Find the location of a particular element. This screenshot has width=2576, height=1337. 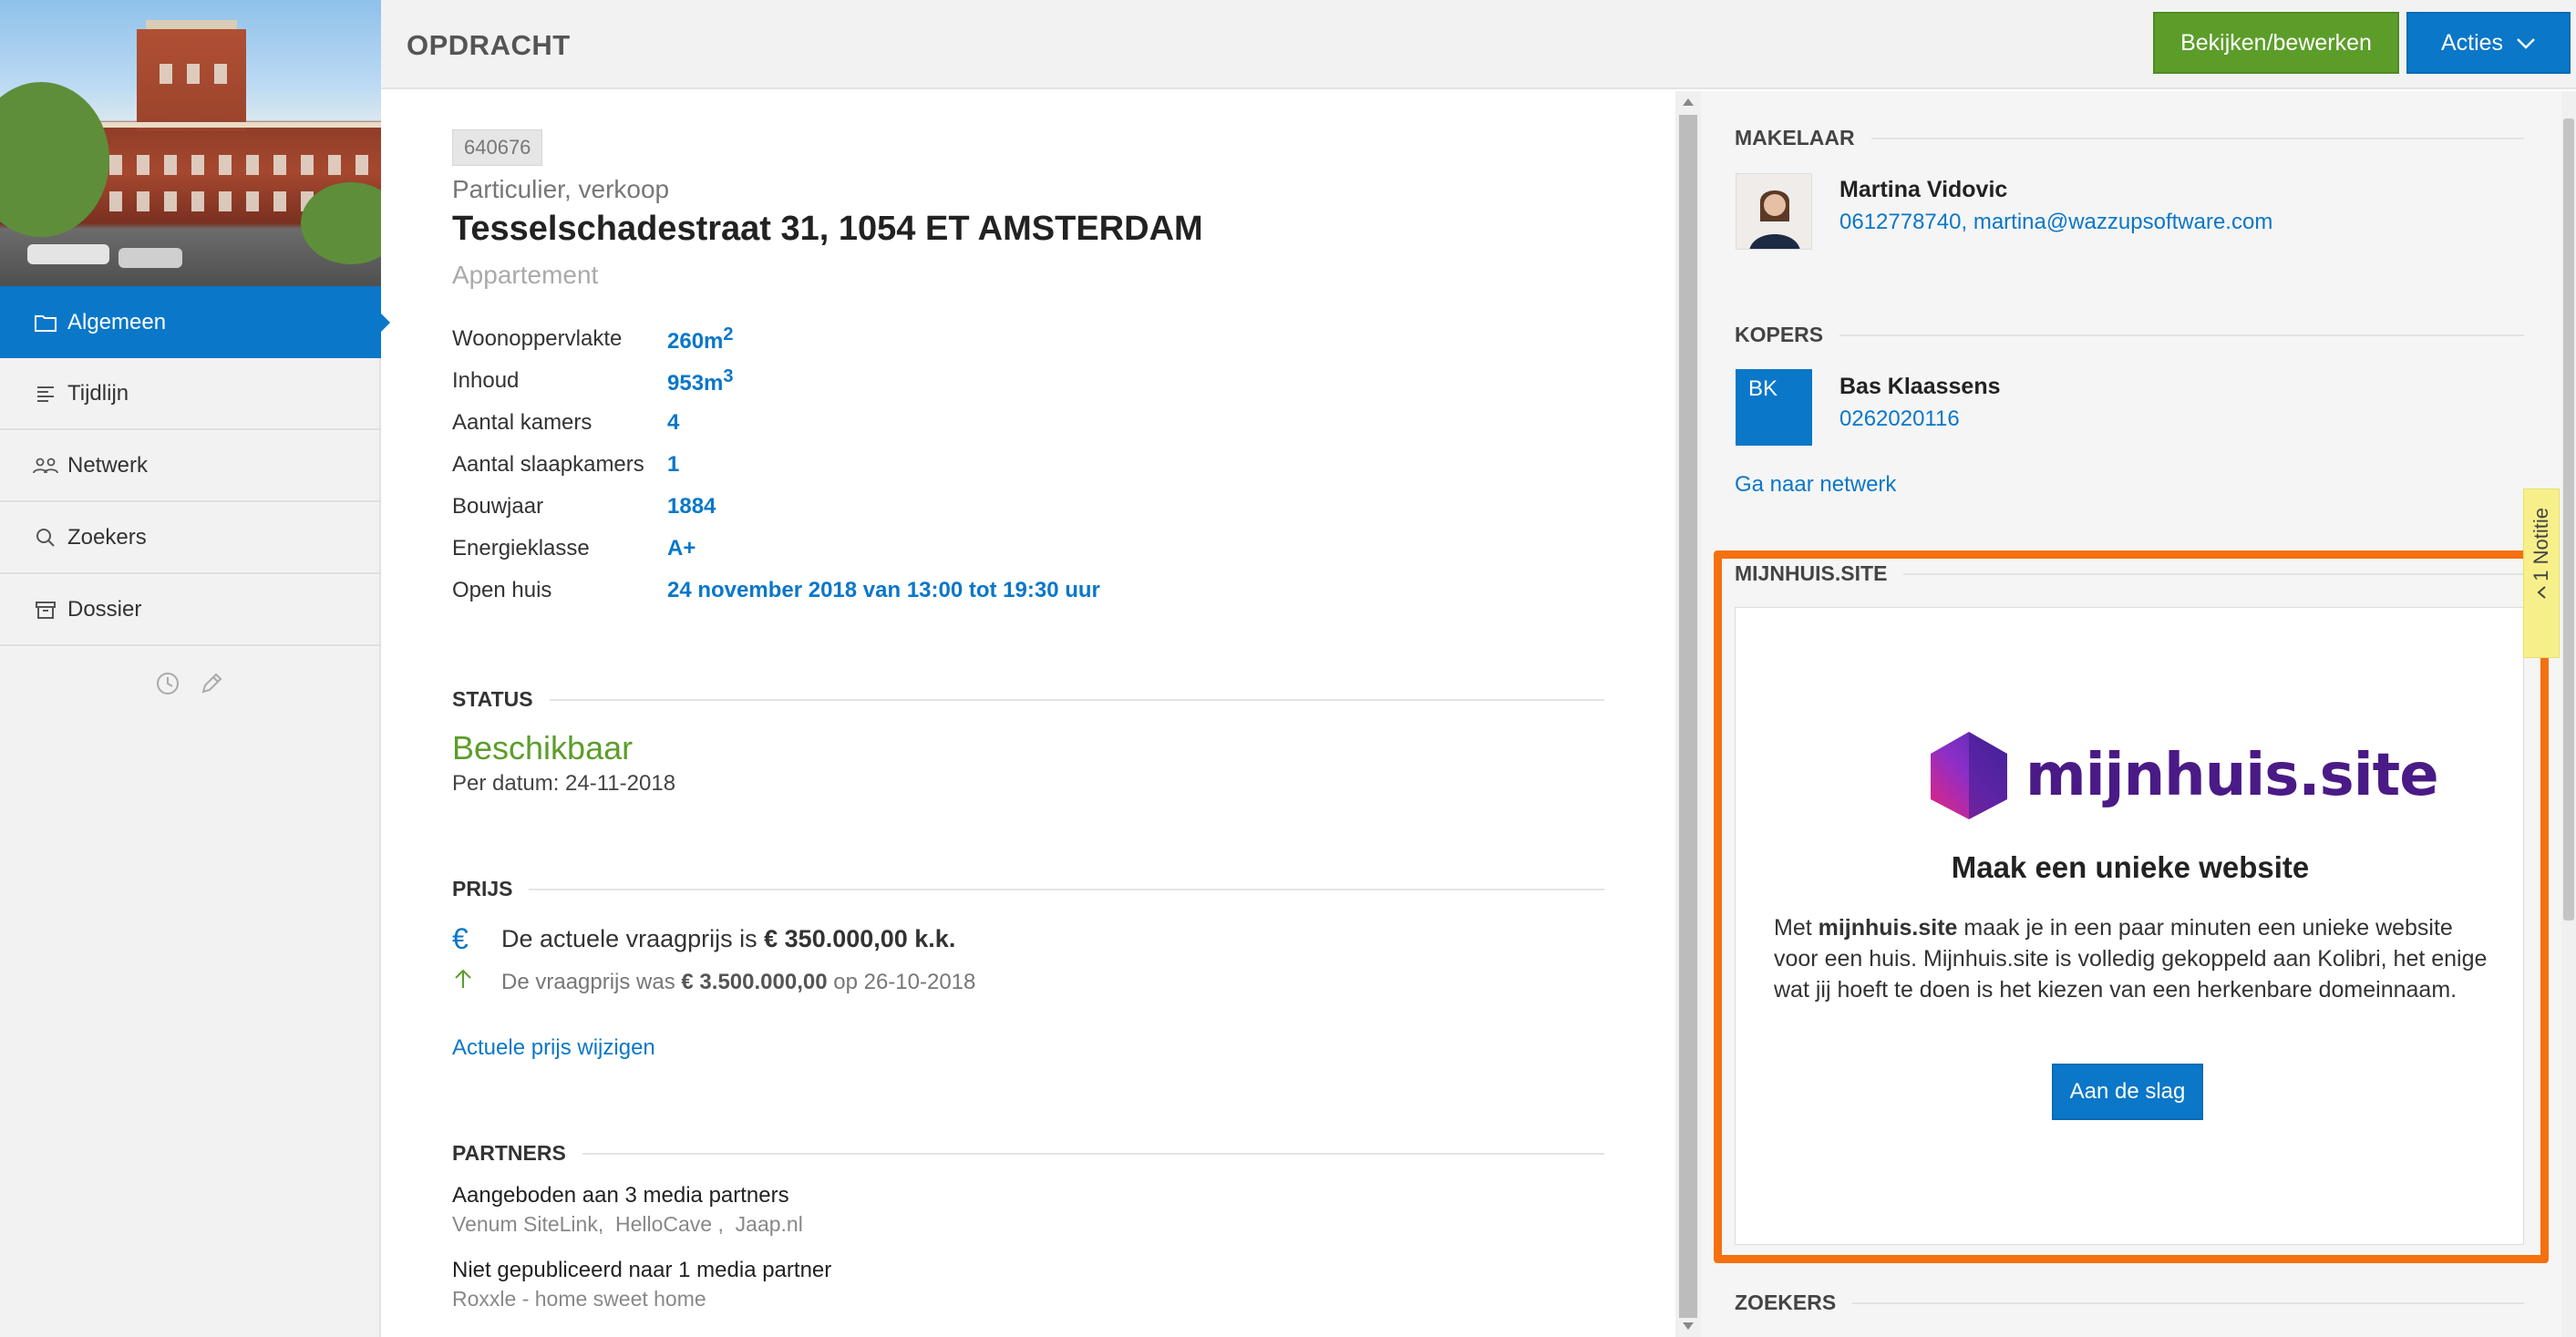

partners-heading: PARTNERS is located at coordinates (1028, 1153).